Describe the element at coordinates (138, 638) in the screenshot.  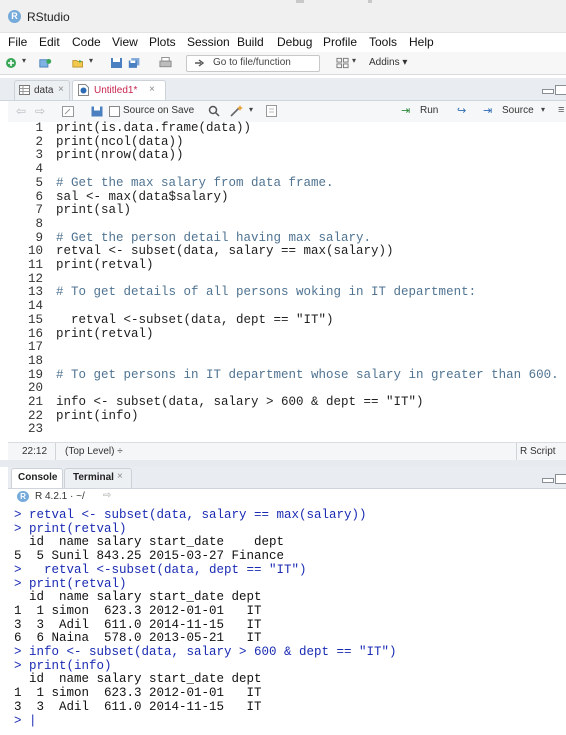
I see `console-output-line: 6 6 Naina 578.0 2013-05-21 IT` at that location.